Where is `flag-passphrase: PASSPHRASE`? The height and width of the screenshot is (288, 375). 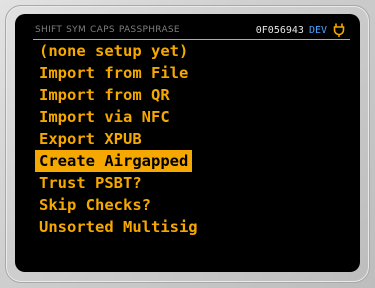
flag-passphrase: PASSPHRASE is located at coordinates (149, 30).